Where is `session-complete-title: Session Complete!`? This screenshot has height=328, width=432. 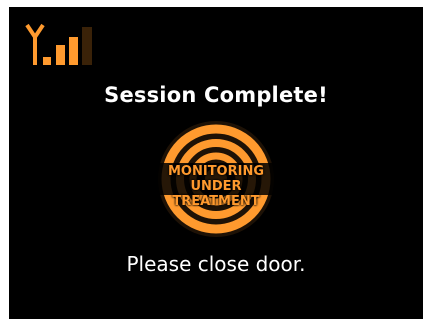 session-complete-title: Session Complete! is located at coordinates (216, 95).